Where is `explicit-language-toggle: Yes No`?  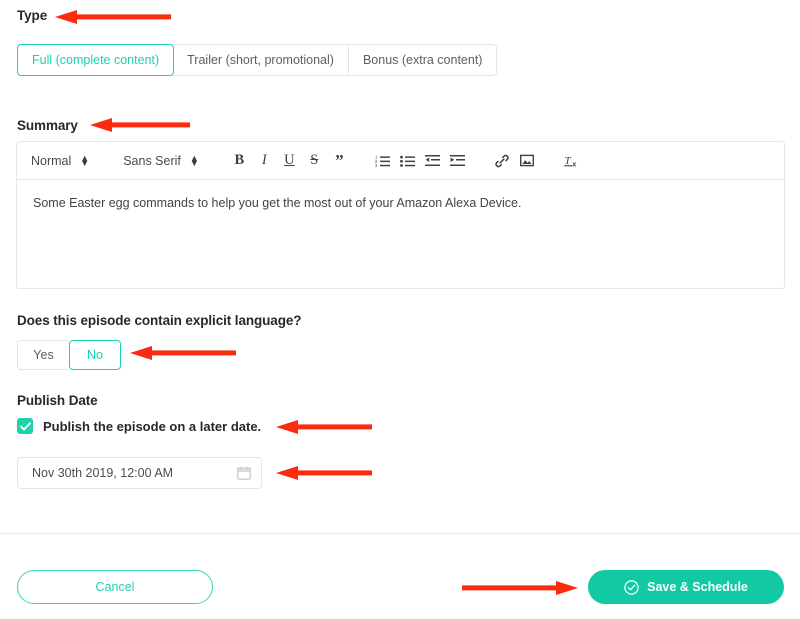 explicit-language-toggle: Yes No is located at coordinates (69, 355).